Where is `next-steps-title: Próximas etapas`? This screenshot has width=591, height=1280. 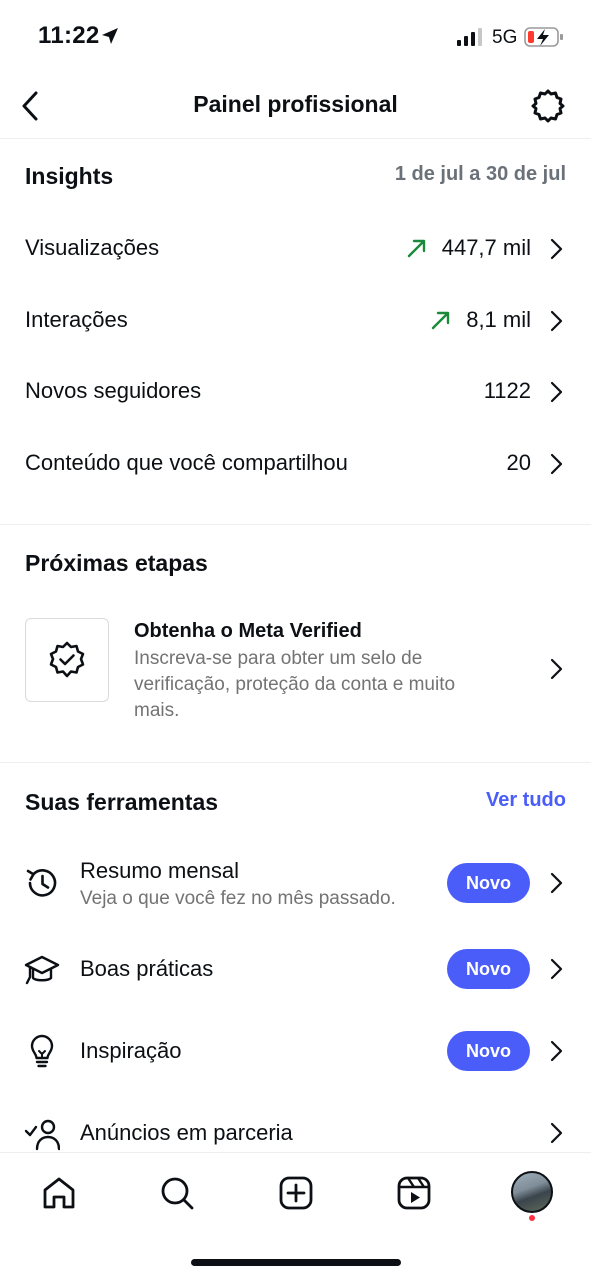
next-steps-title: Próximas etapas is located at coordinates (116, 563).